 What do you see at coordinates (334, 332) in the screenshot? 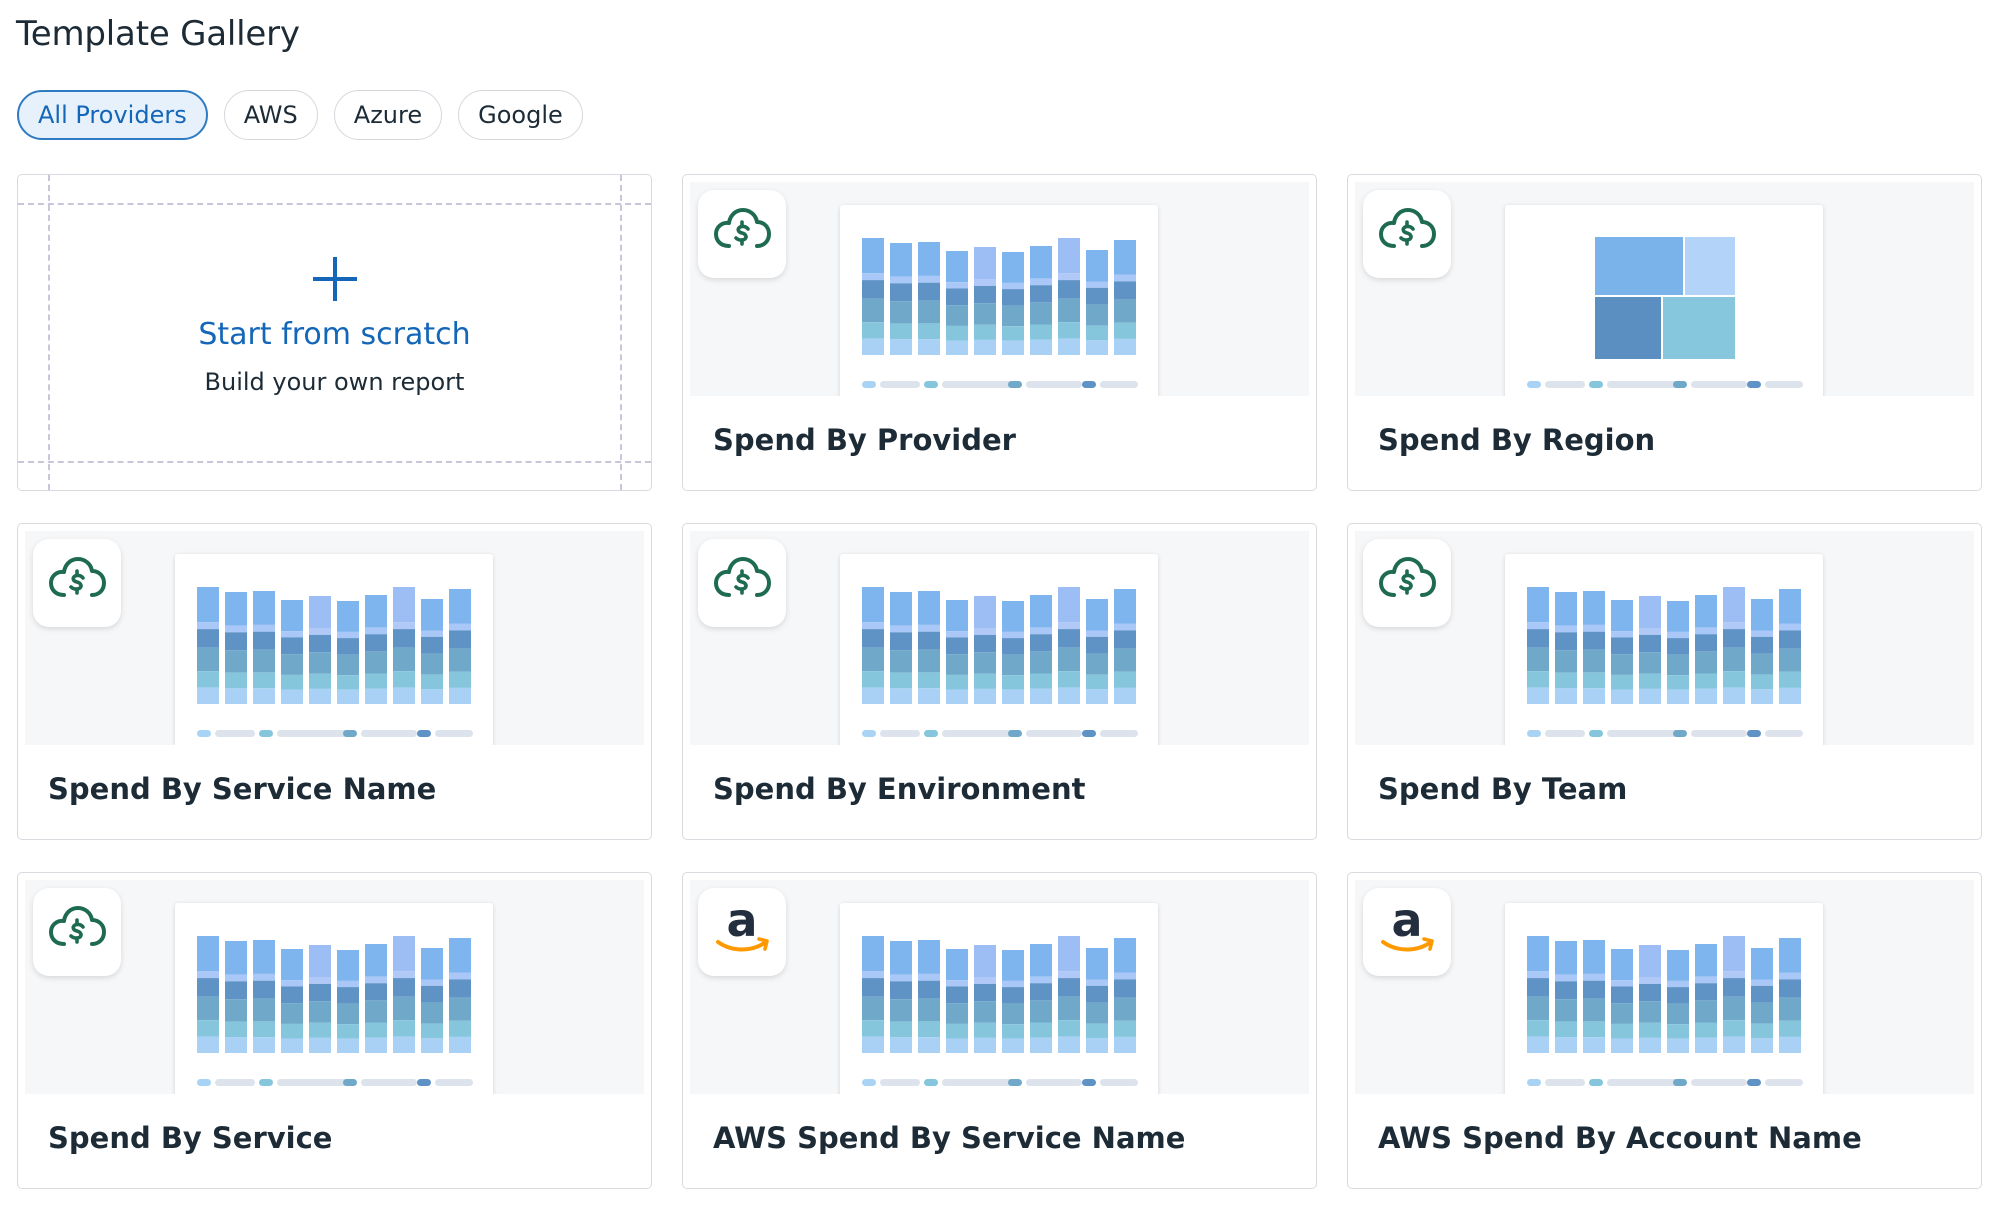
I see `start-from-scratch-card: Start from scratch Build your own report` at bounding box center [334, 332].